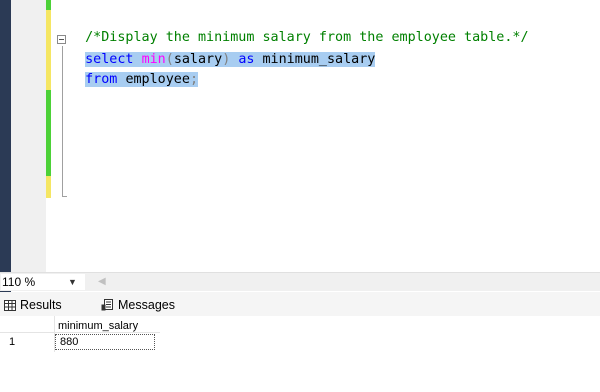  What do you see at coordinates (193, 79) in the screenshot?
I see `semicolon: ;` at bounding box center [193, 79].